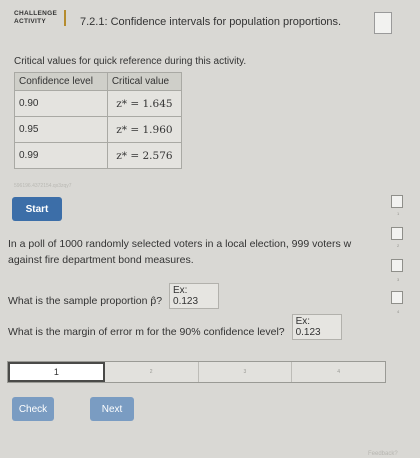 This screenshot has height=458, width=420. I want to click on confidence-level-cell: 0.95, so click(61, 129).